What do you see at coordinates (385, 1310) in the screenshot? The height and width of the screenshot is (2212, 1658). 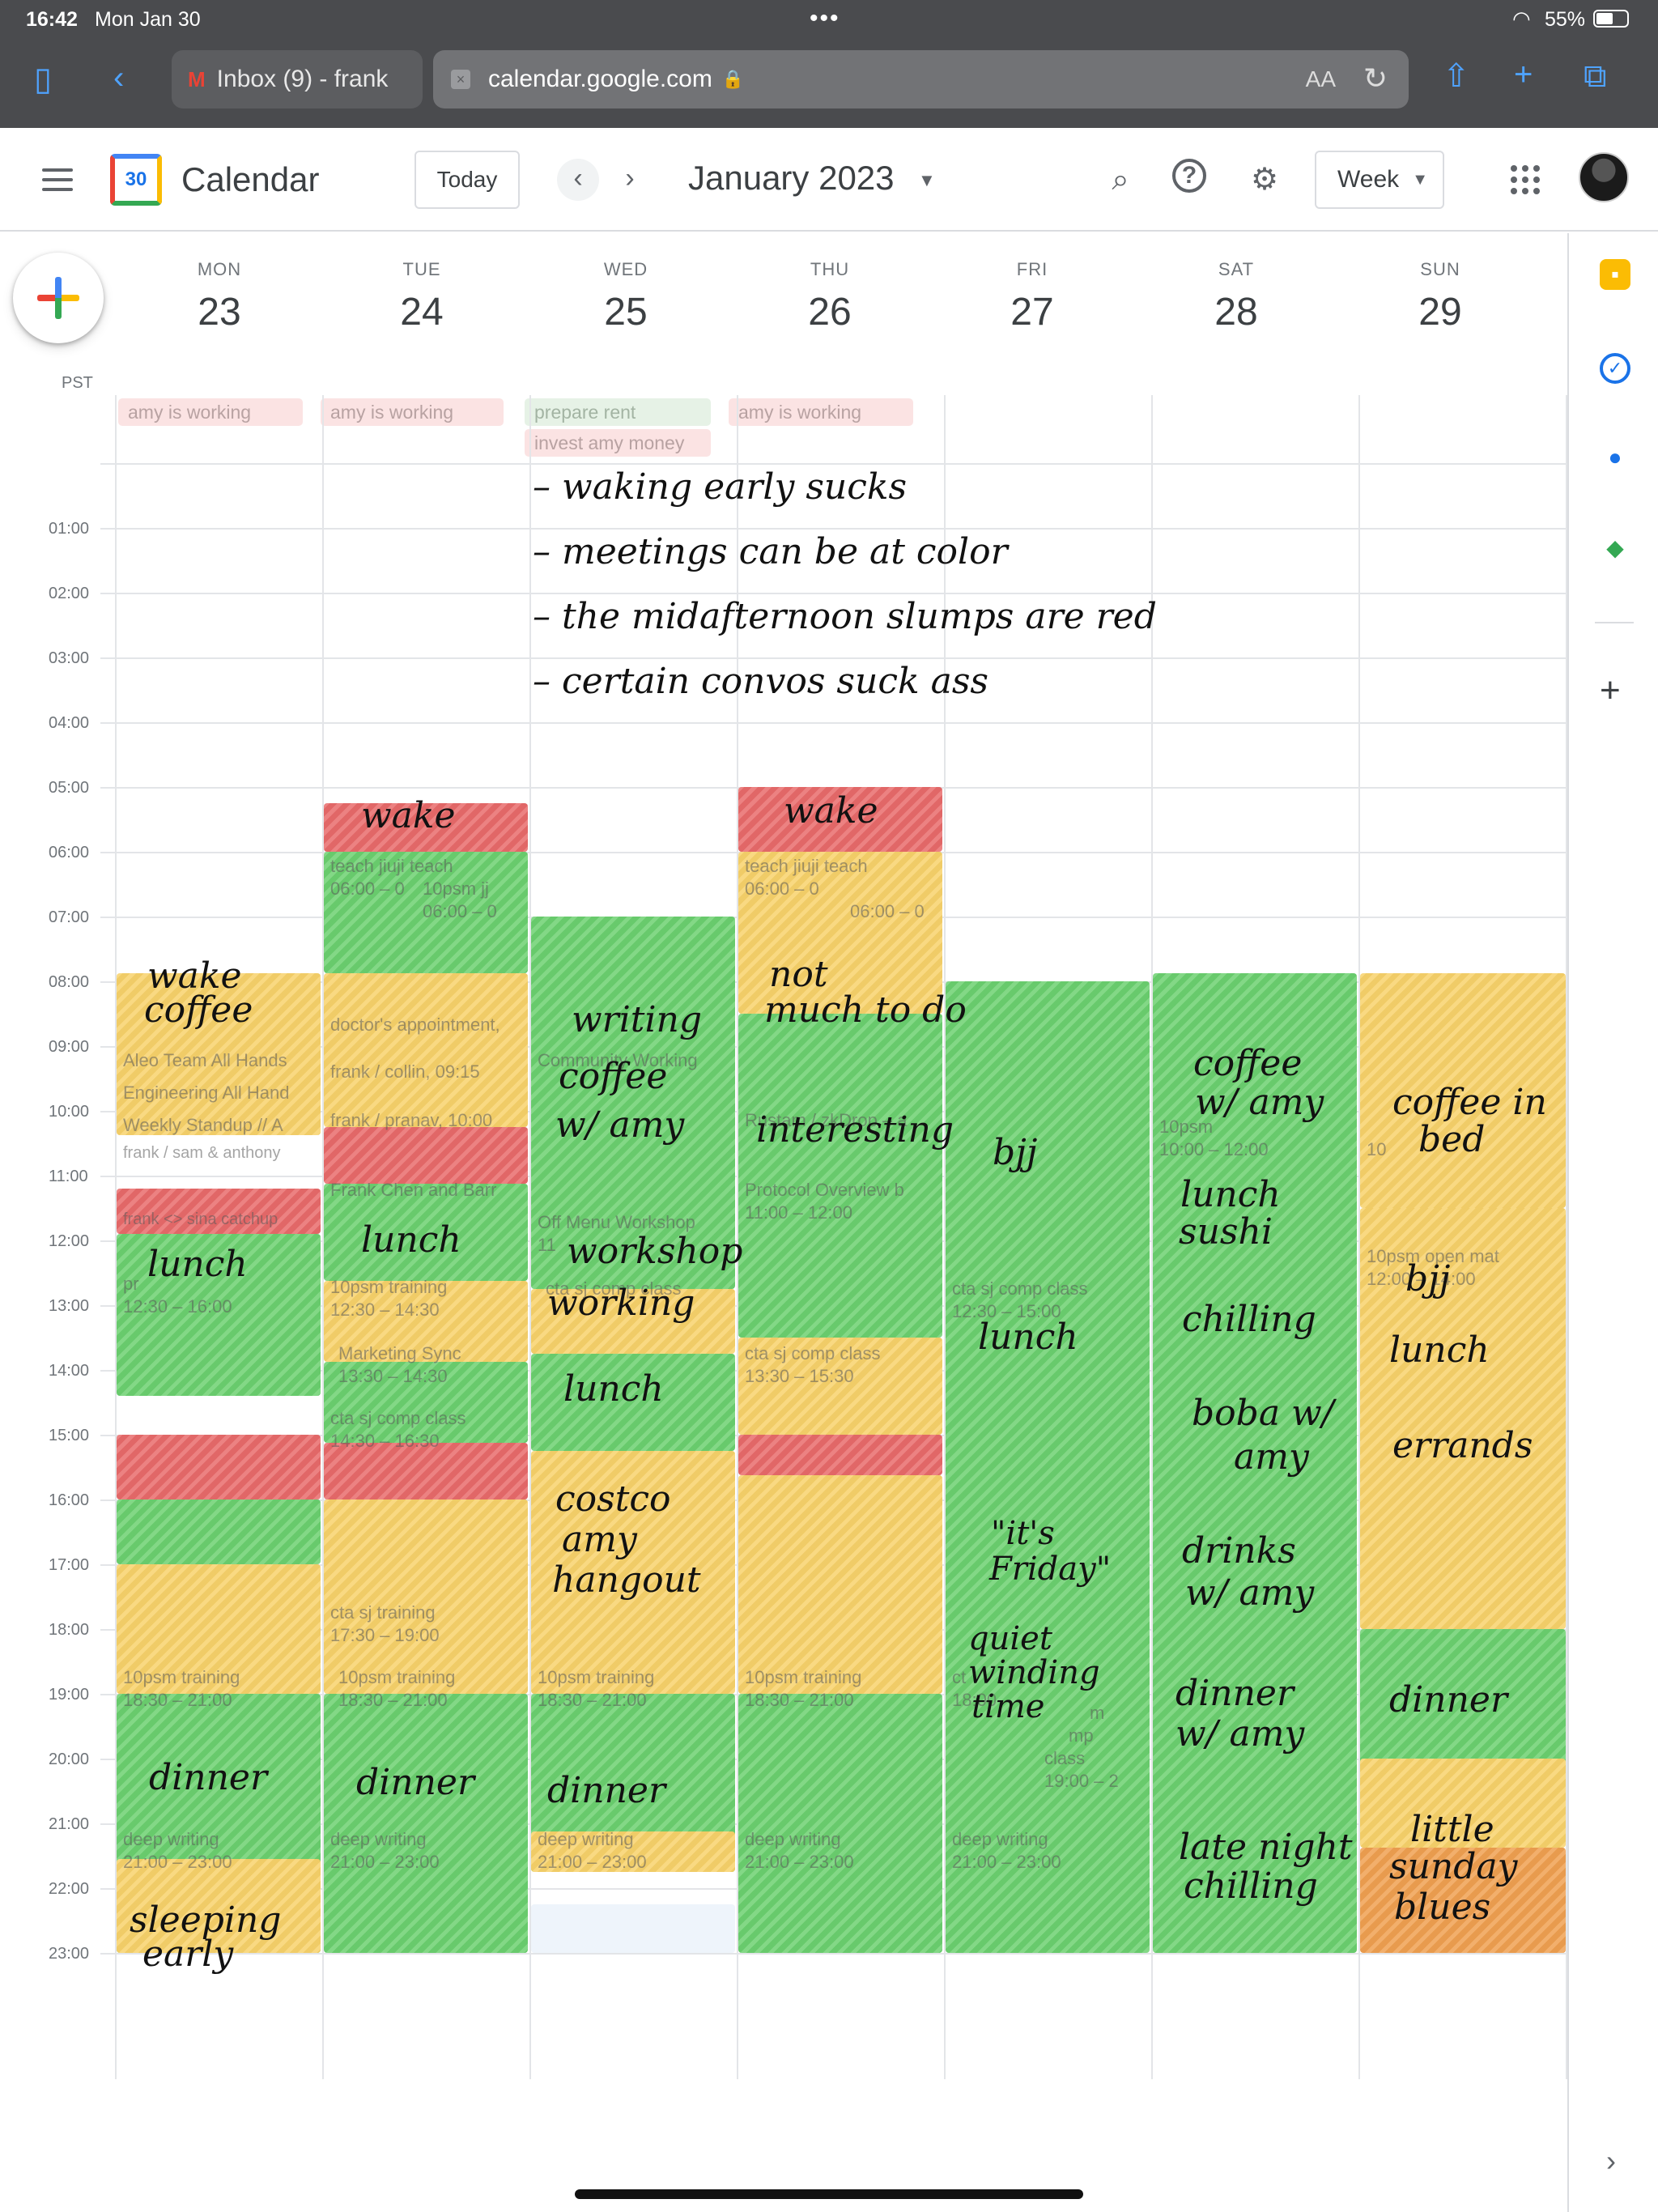 I see `calendar-event: 12:30 – 14:30` at bounding box center [385, 1310].